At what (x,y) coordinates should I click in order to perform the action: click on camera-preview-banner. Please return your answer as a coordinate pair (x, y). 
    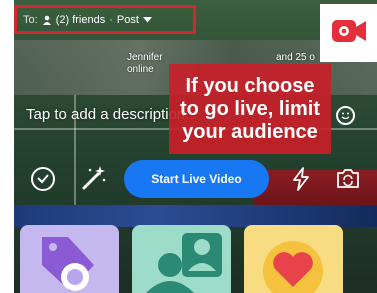
    Looking at the image, I should click on (195, 216).